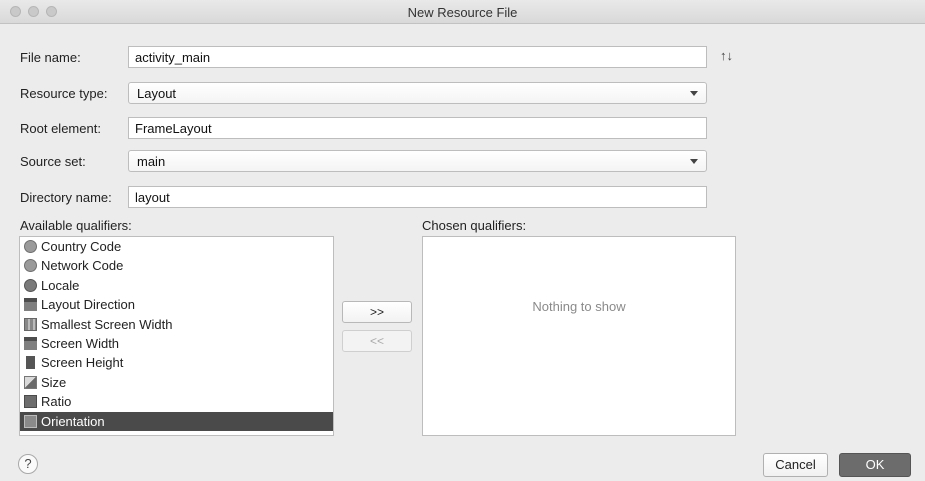 This screenshot has height=481, width=925. I want to click on qualifier-label: Network Code, so click(82, 266).